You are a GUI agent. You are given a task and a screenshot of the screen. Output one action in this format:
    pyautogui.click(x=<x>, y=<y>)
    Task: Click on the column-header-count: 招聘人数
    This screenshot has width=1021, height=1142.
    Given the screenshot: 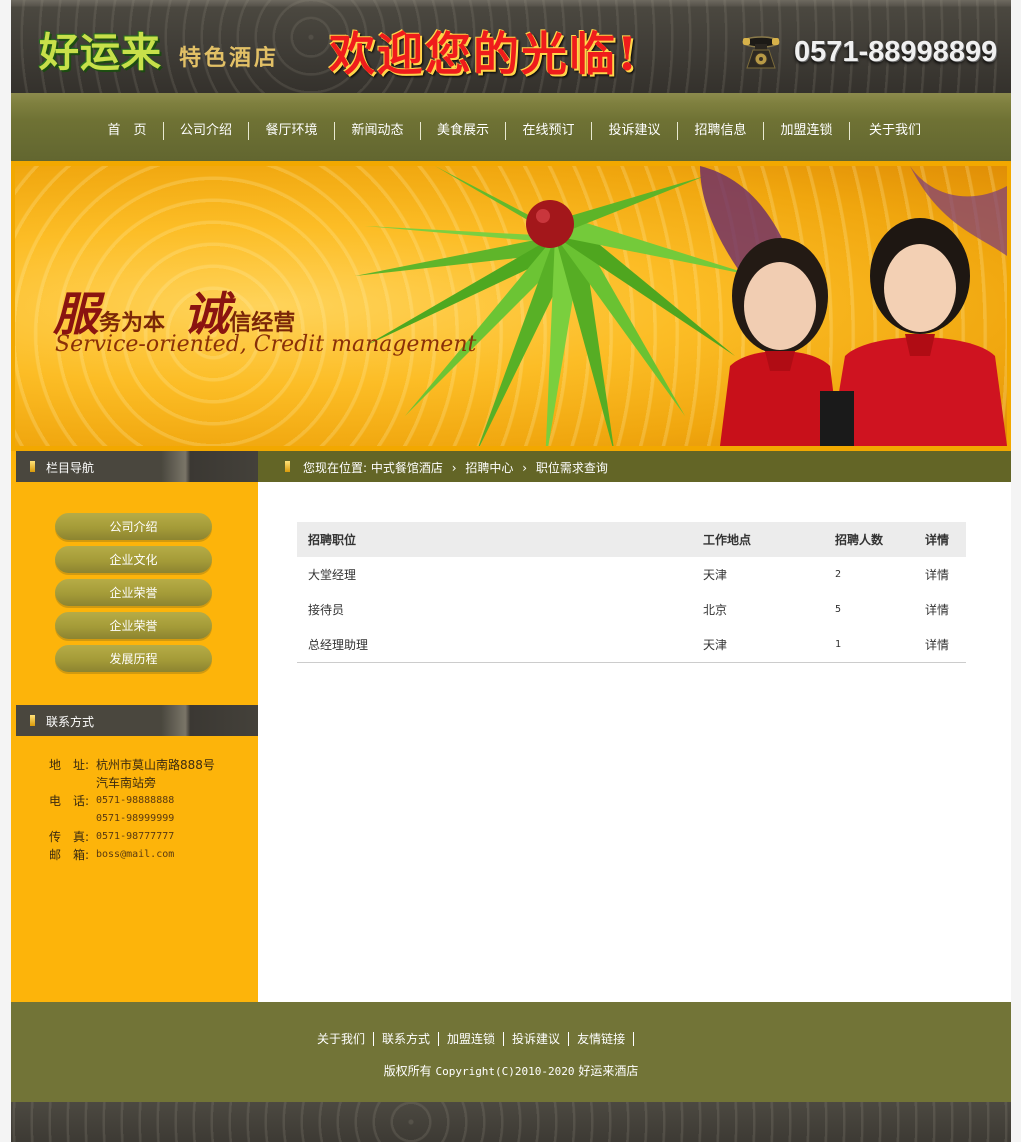 What is the action you would take?
    pyautogui.click(x=880, y=539)
    